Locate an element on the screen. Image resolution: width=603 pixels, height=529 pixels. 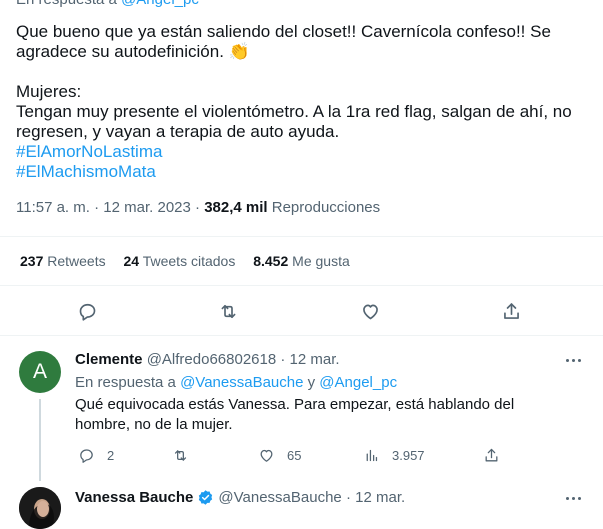
view-count: 382,4 mil is located at coordinates (236, 207).